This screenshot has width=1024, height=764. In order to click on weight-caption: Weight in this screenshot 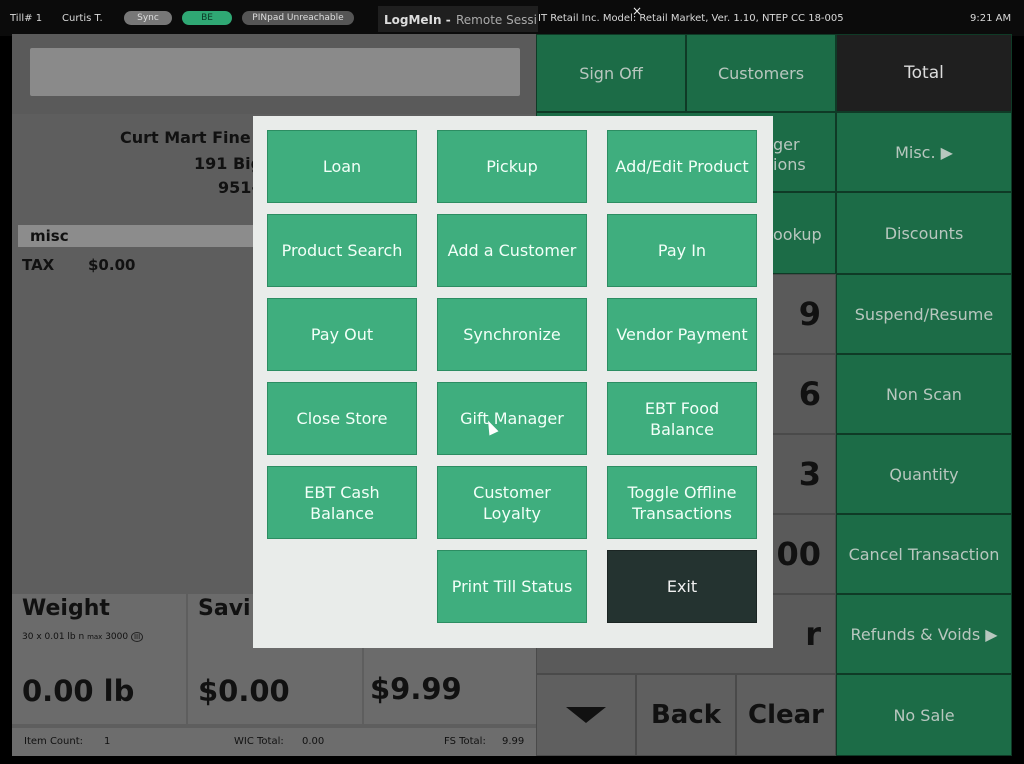, I will do `click(66, 608)`.